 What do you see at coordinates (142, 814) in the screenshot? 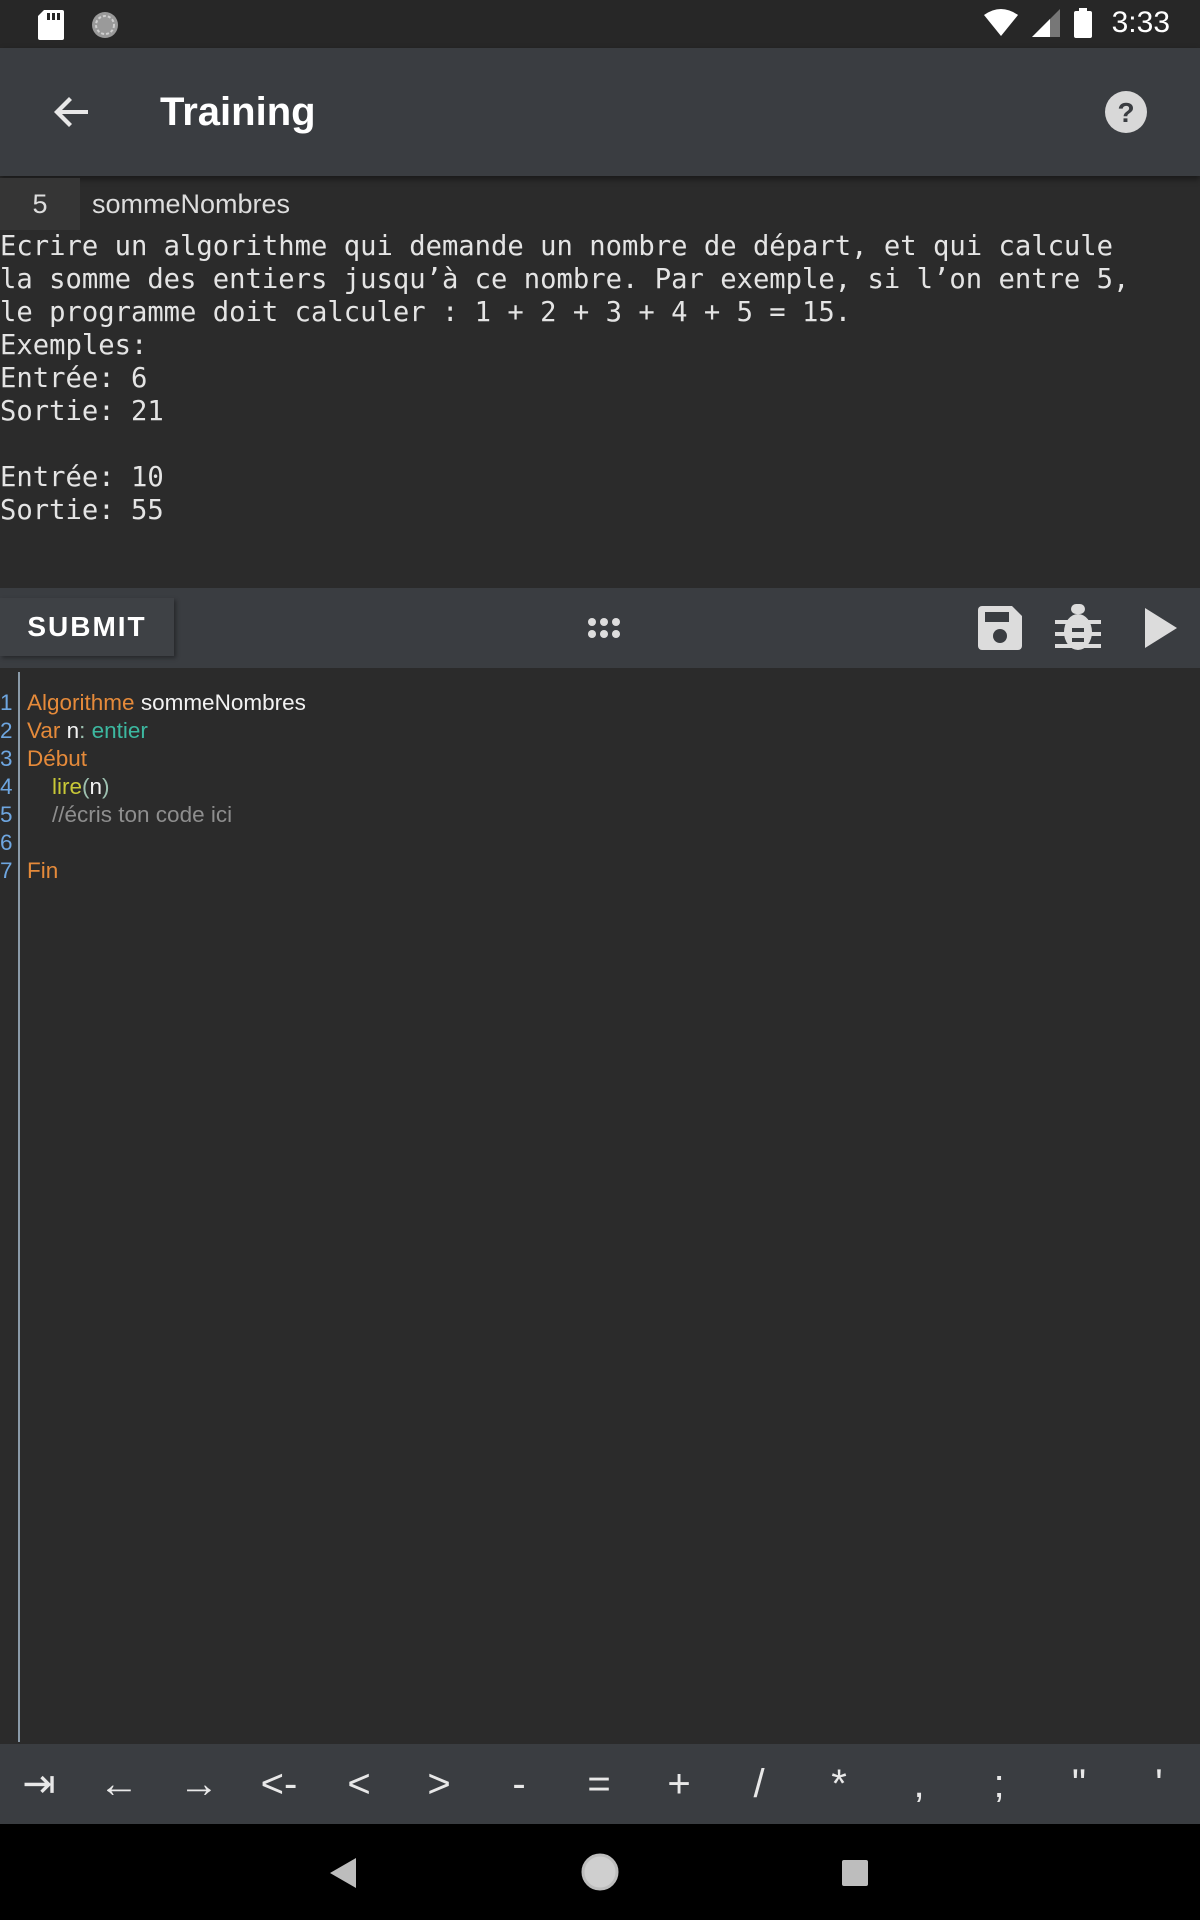
I see `code-token: //écris ton code ici` at bounding box center [142, 814].